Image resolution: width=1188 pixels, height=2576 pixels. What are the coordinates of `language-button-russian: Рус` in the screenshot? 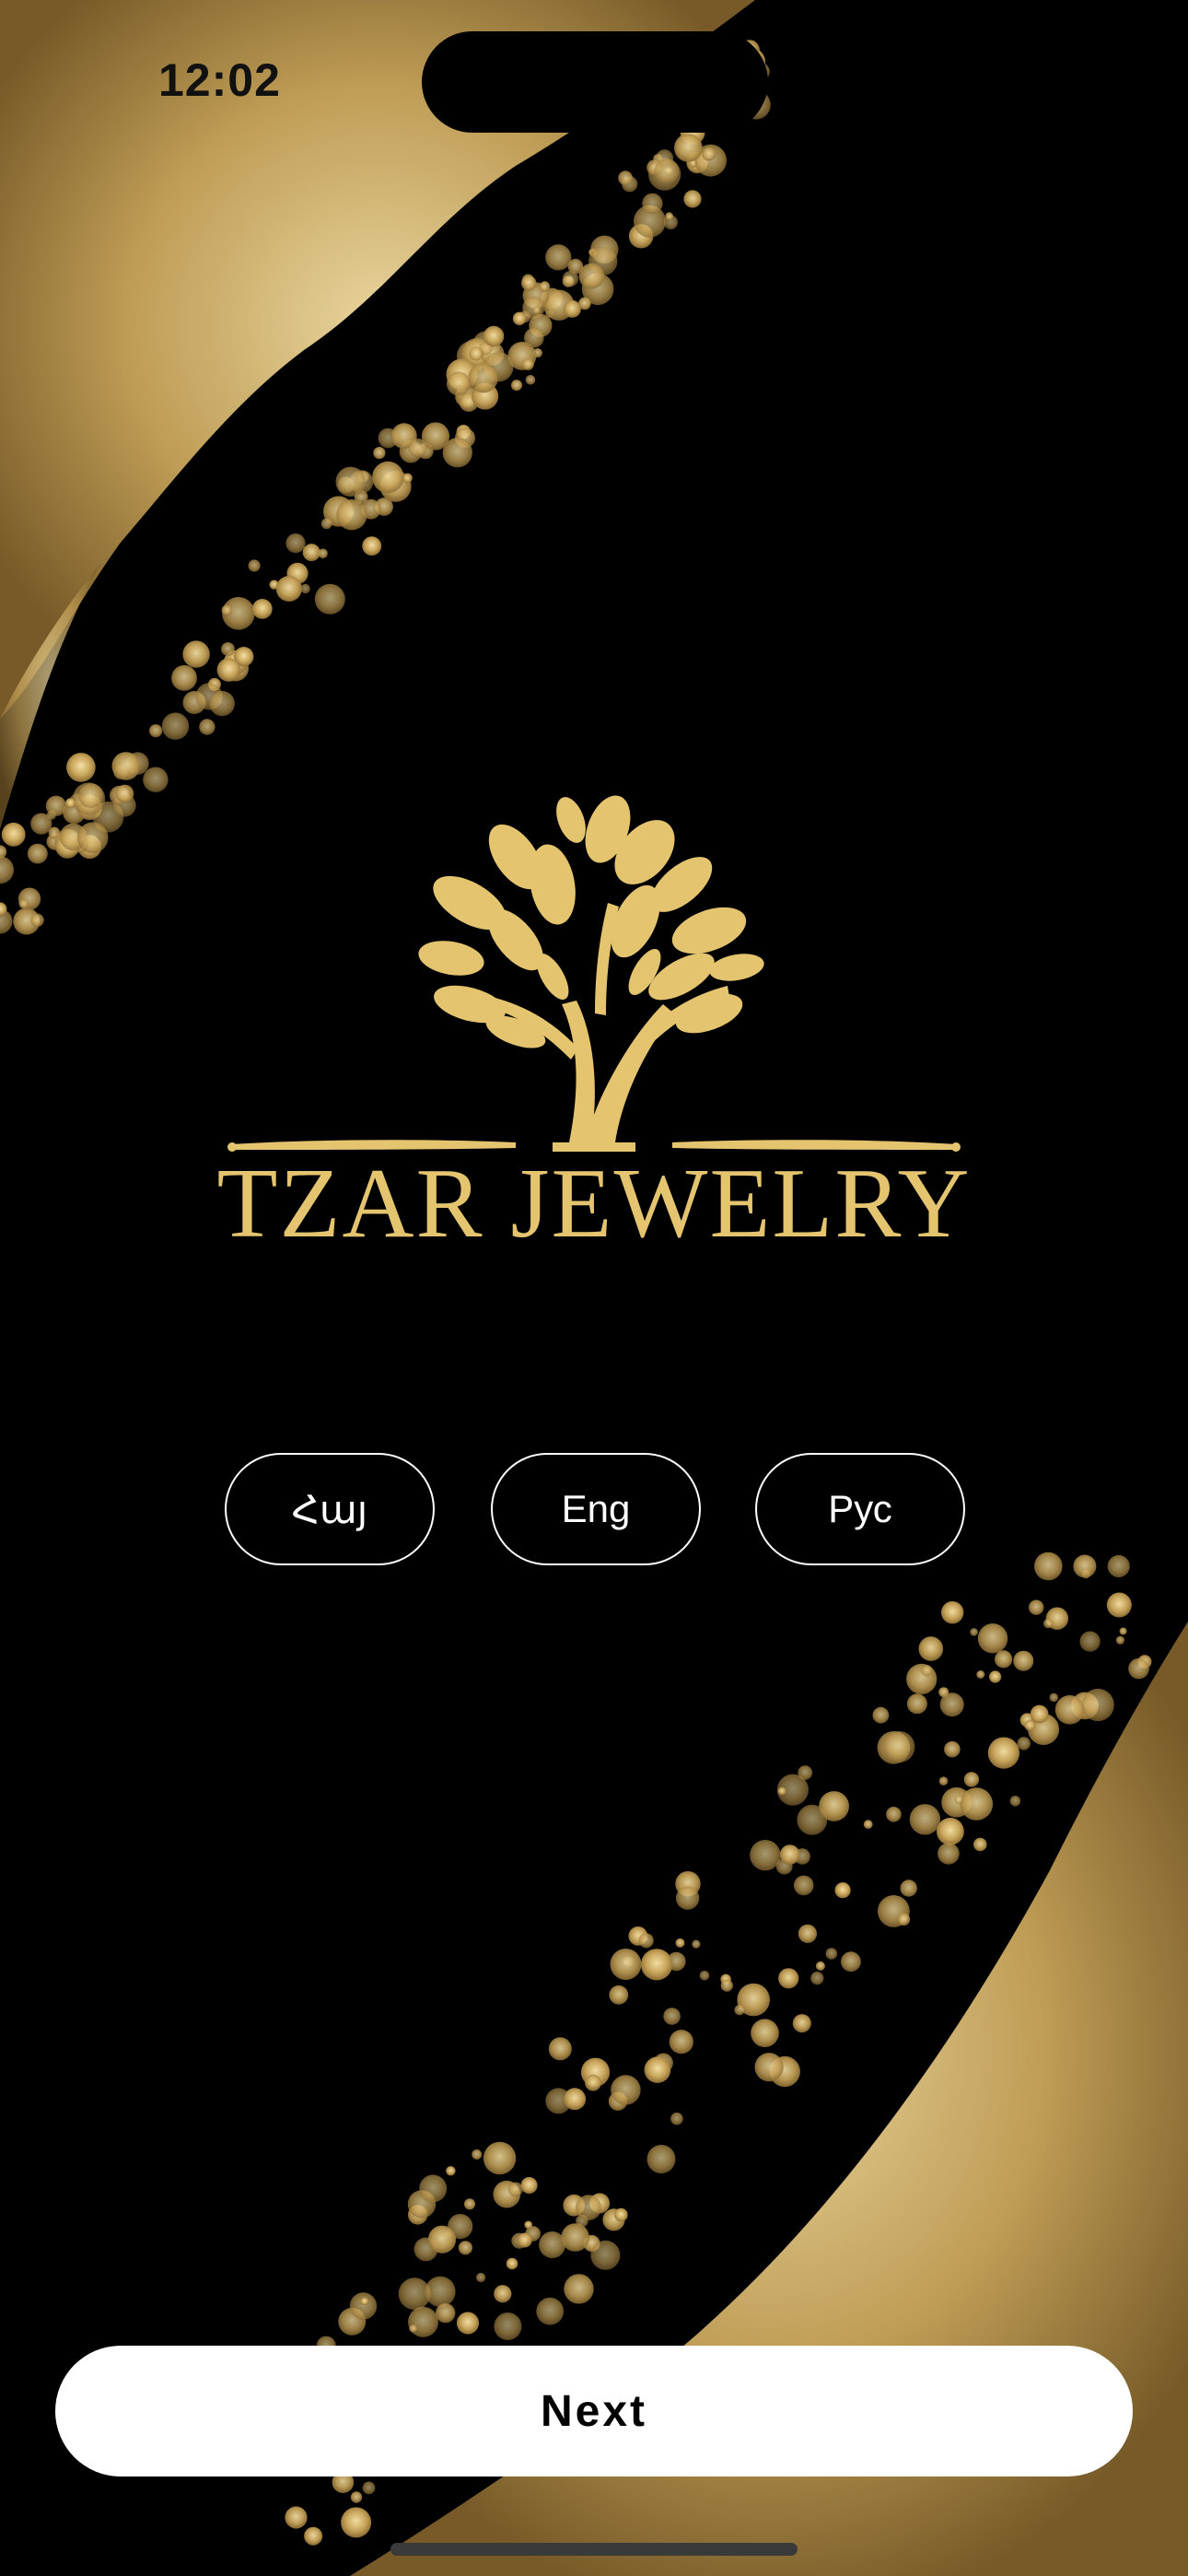 It's located at (860, 1509).